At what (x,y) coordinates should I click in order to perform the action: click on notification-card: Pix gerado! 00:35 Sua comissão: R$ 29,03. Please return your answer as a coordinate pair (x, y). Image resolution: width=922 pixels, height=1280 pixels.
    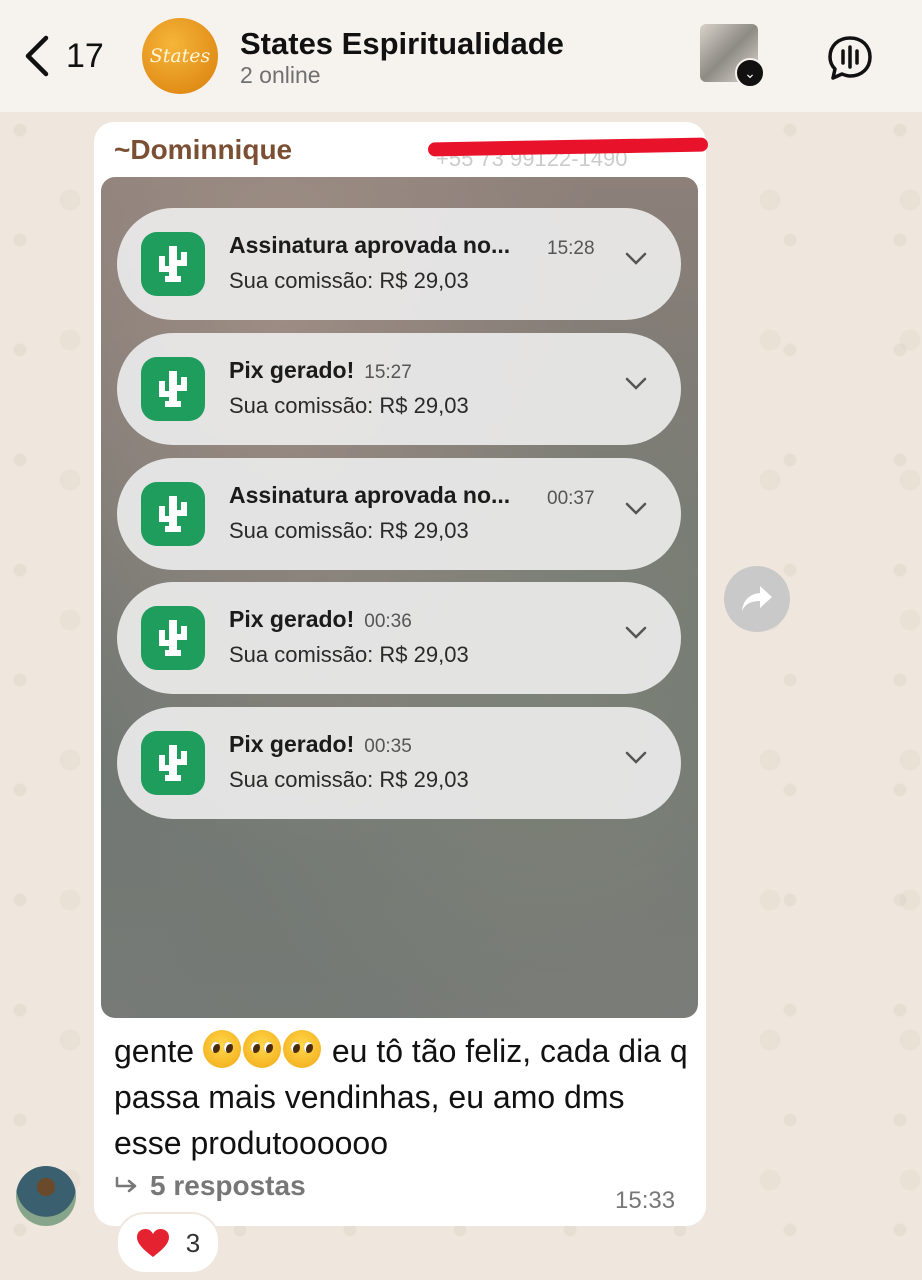
    Looking at the image, I should click on (399, 763).